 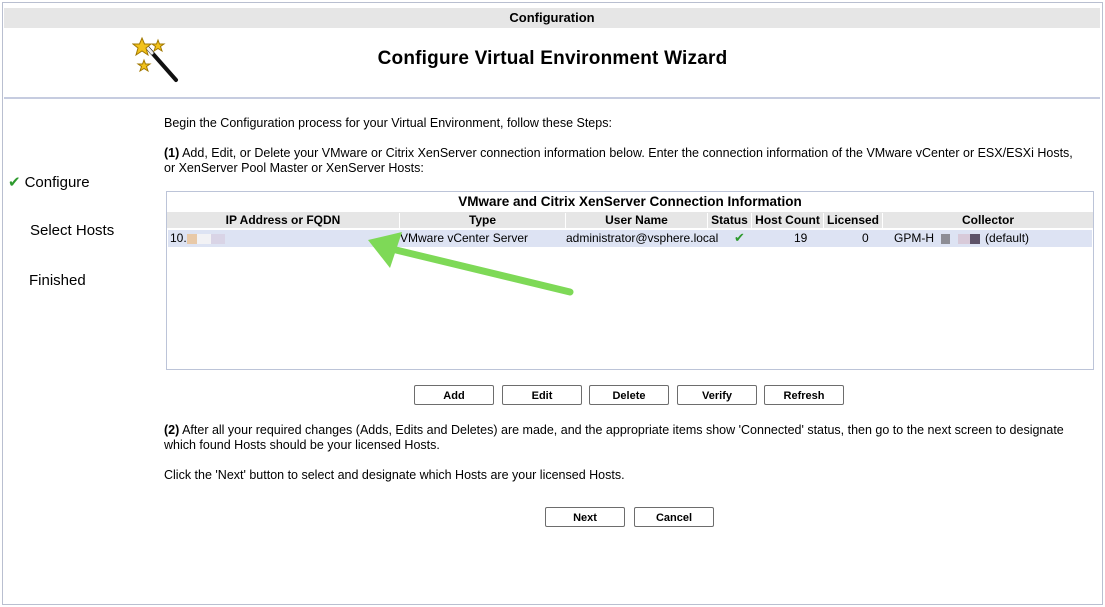 What do you see at coordinates (454, 395) in the screenshot?
I see `add-button: Add` at bounding box center [454, 395].